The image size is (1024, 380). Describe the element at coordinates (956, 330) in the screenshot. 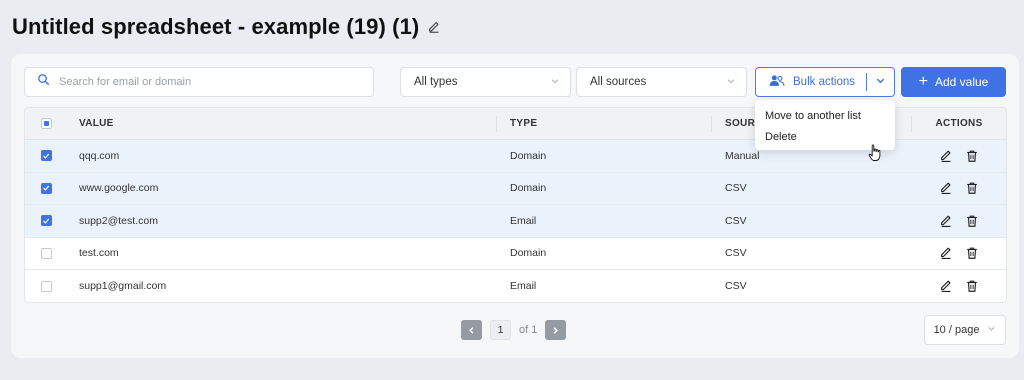

I see `page-size-value: 10 / page` at that location.